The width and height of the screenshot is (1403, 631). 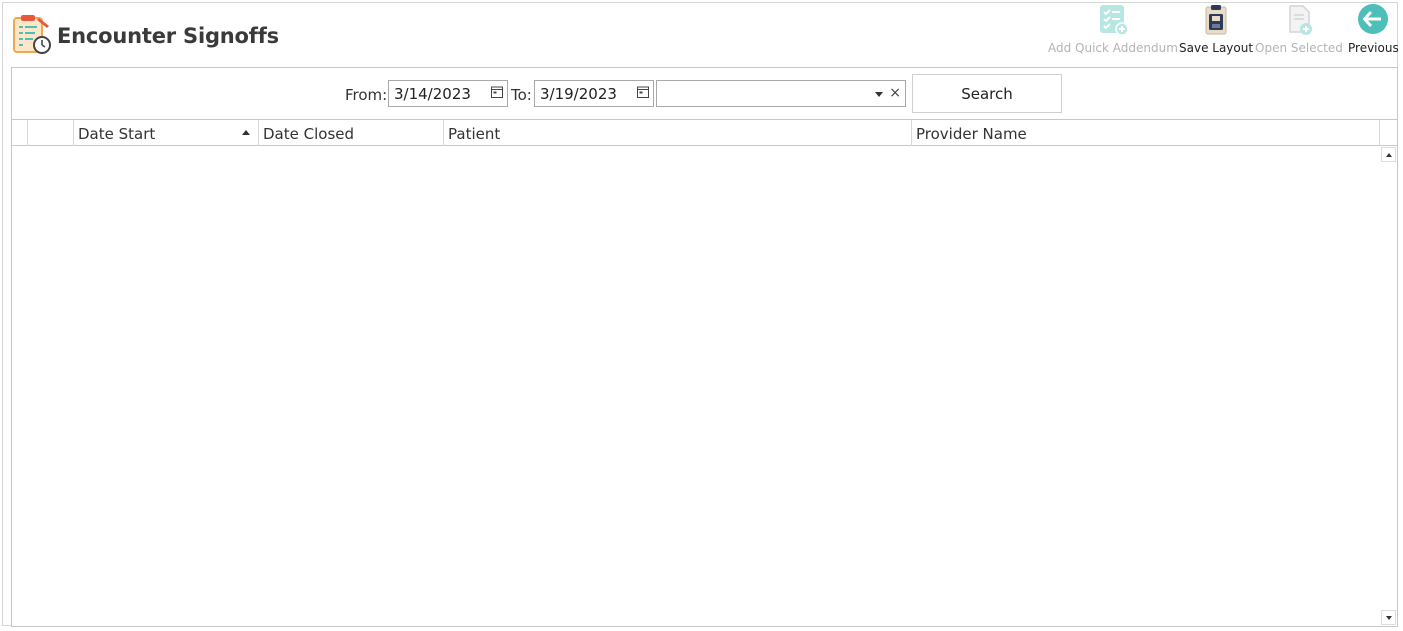 I want to click on previous-button: Previous, so click(x=1373, y=31).